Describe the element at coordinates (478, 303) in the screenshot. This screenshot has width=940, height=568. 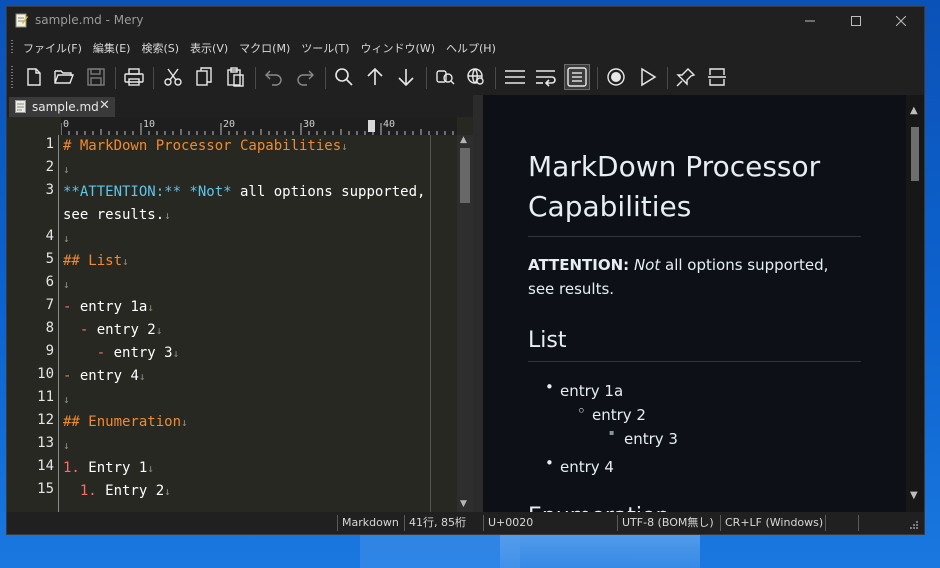
I see `pane-splitter` at that location.